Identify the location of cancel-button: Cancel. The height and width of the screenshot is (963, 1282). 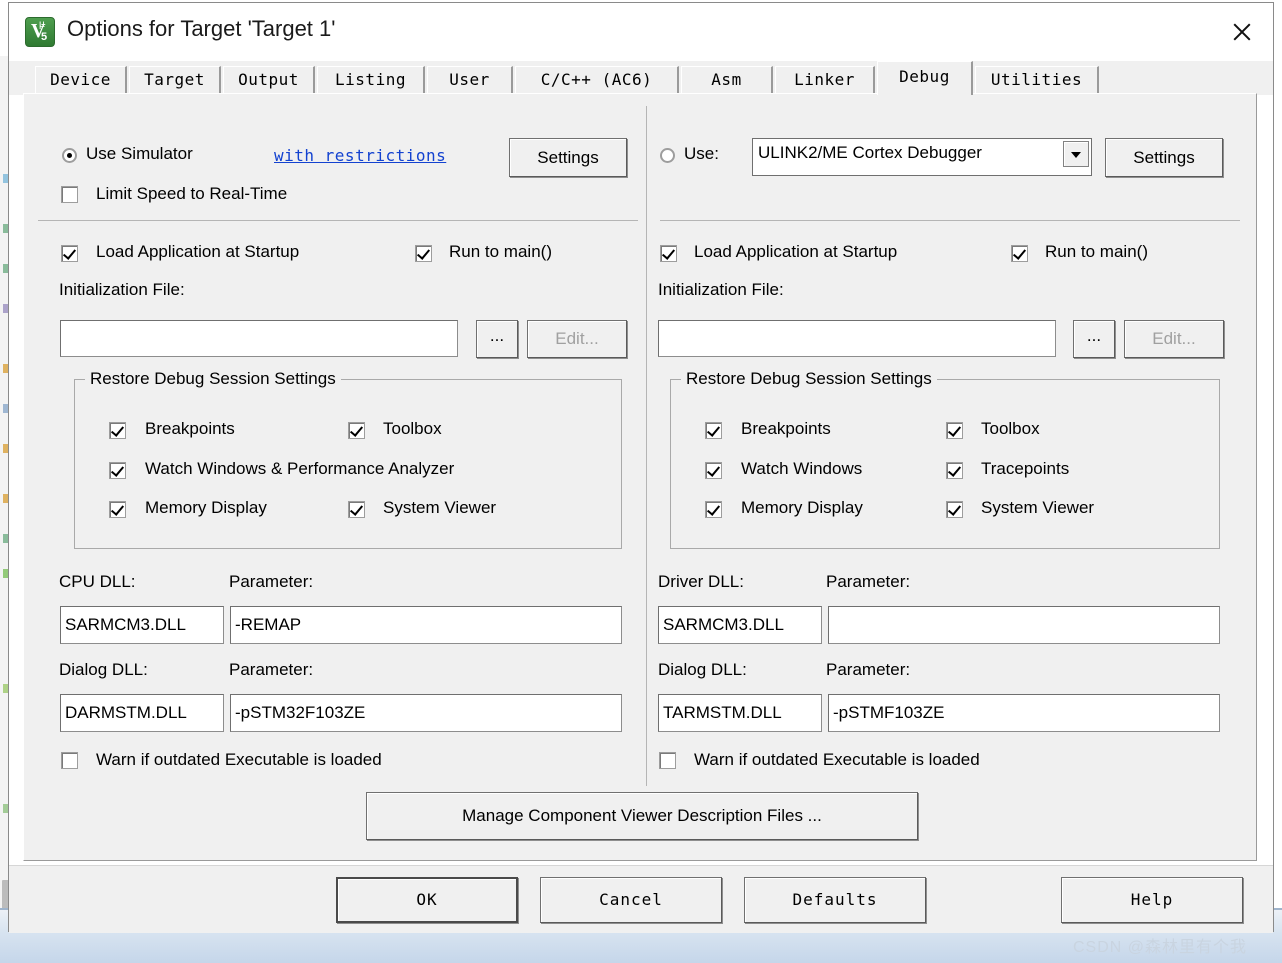
(631, 900).